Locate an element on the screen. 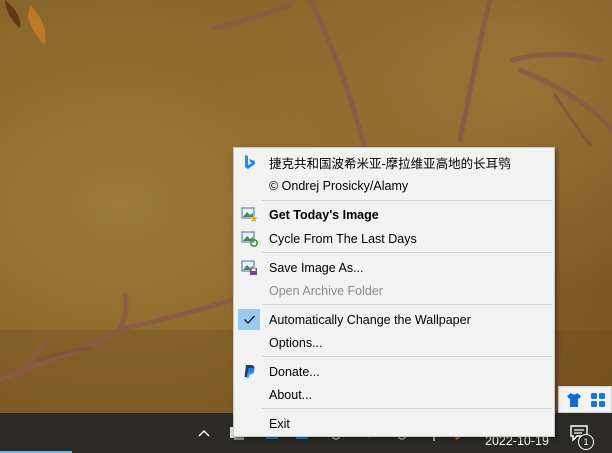 This screenshot has width=612, height=453. bing-logo-icon is located at coordinates (250, 162).